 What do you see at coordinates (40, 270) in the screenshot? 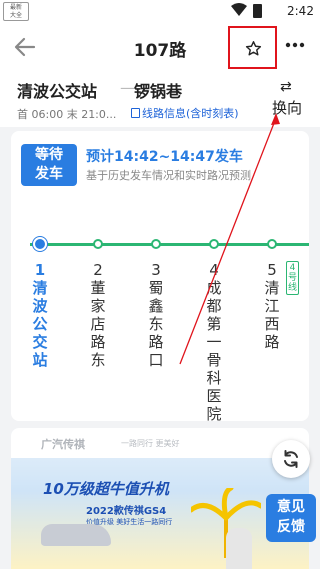
I see `stop-number: 1` at bounding box center [40, 270].